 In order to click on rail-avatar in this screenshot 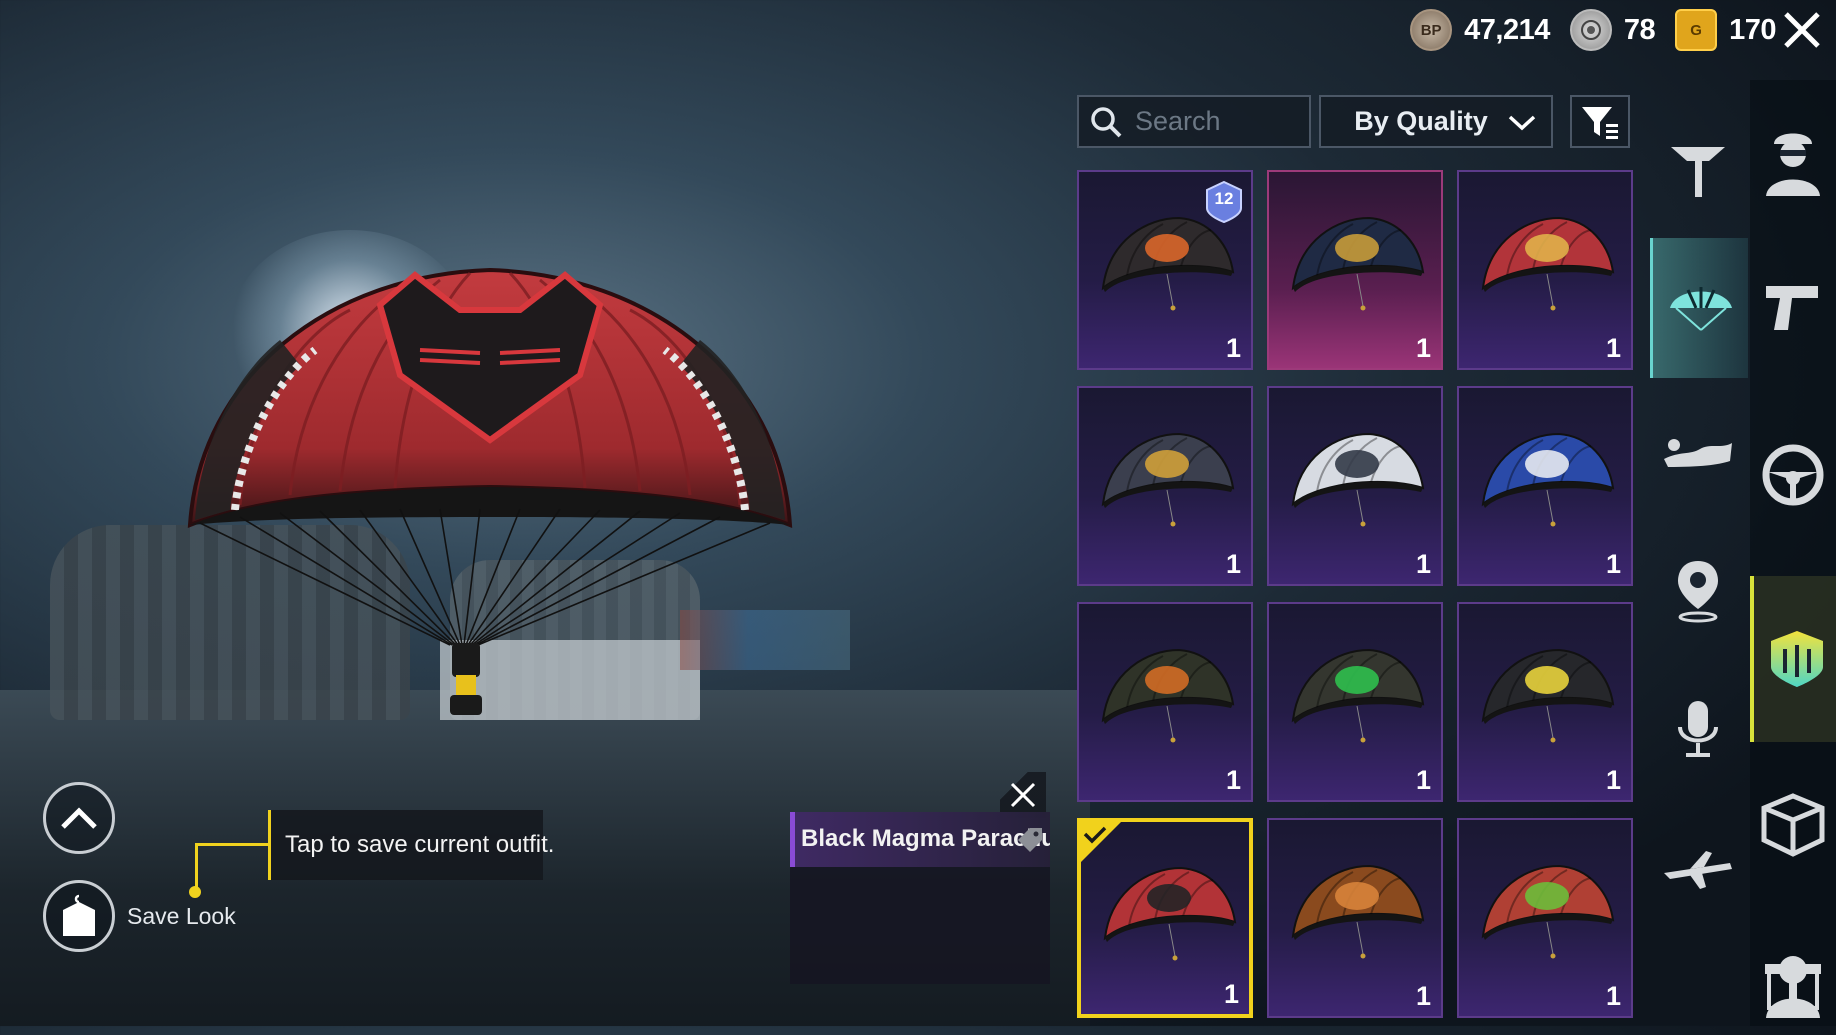, I will do `click(1793, 983)`.